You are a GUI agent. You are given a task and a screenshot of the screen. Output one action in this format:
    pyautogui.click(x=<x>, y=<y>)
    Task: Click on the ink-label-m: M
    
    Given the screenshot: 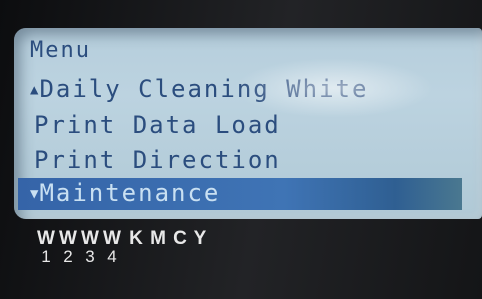 What is the action you would take?
    pyautogui.click(x=158, y=239)
    